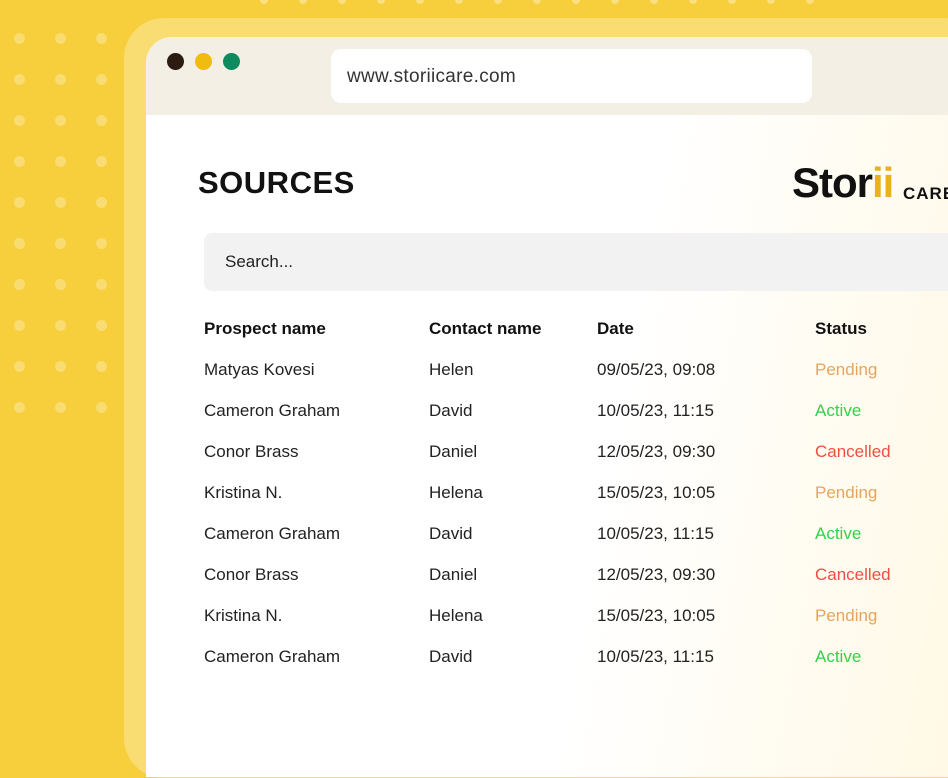 The width and height of the screenshot is (948, 778). I want to click on maximize-window-button, so click(231, 61).